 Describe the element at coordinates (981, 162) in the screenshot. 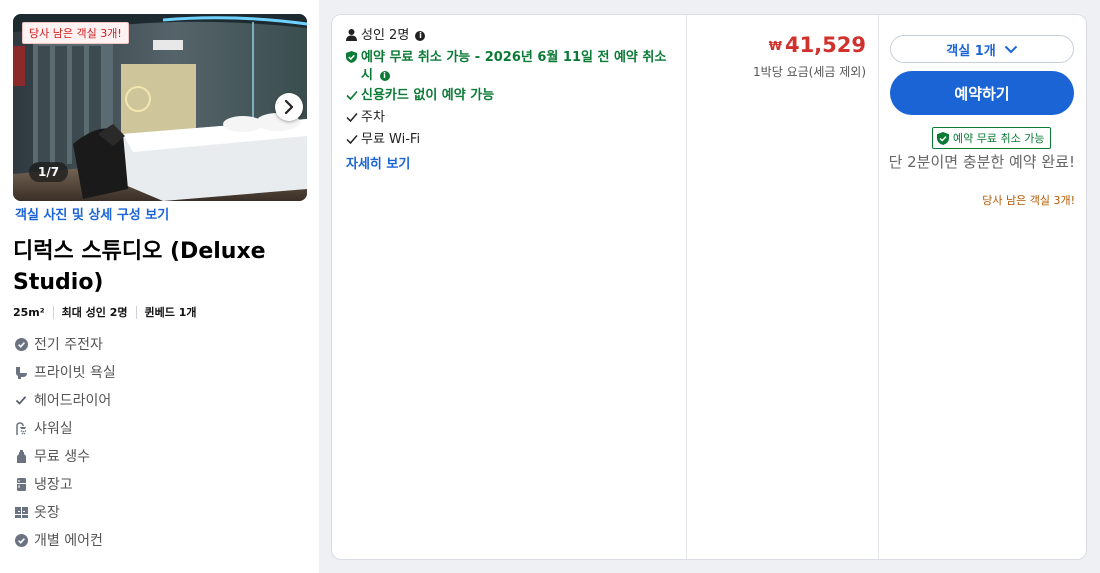

I see `quick-booking-text: 단 2분이면 충분한 예약 완료!` at that location.